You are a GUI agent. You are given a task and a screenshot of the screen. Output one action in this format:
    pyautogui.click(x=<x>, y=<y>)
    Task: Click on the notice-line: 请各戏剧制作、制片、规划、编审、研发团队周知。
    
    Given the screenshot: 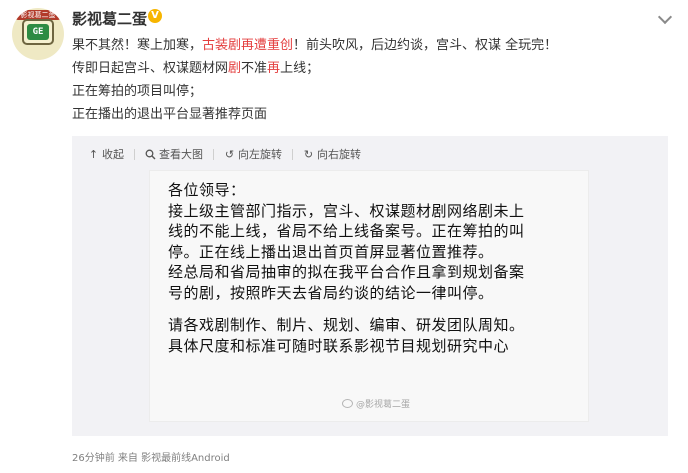 What is the action you would take?
    pyautogui.click(x=346, y=325)
    